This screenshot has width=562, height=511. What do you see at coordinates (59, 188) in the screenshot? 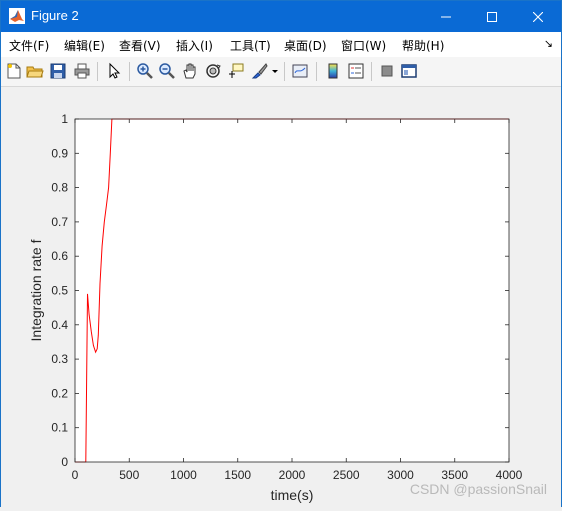
I see `y-tick-label: 0.8` at bounding box center [59, 188].